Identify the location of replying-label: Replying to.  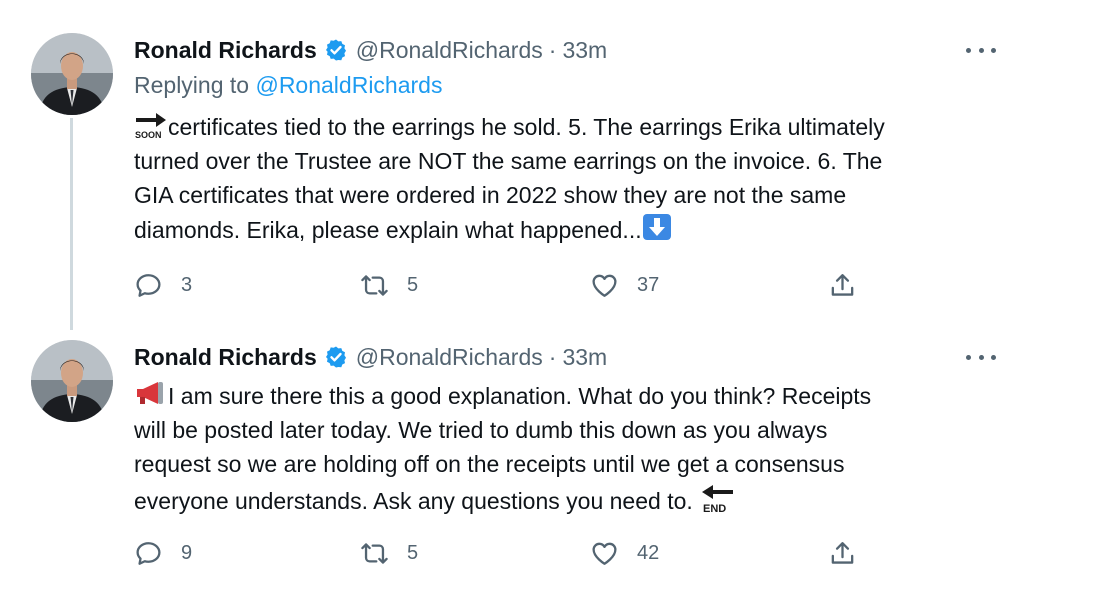
(192, 85).